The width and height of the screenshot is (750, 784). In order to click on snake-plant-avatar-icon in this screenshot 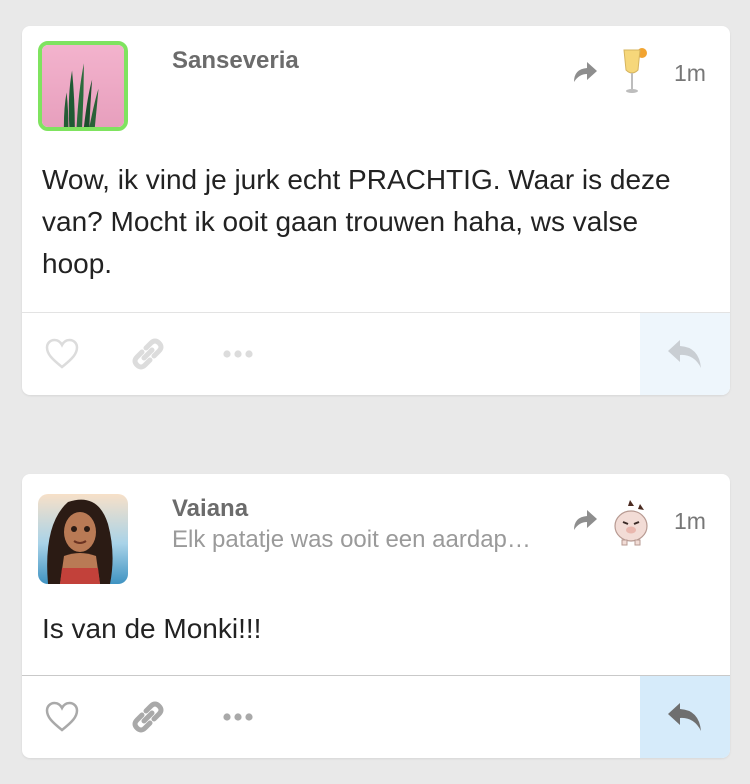, I will do `click(83, 86)`.